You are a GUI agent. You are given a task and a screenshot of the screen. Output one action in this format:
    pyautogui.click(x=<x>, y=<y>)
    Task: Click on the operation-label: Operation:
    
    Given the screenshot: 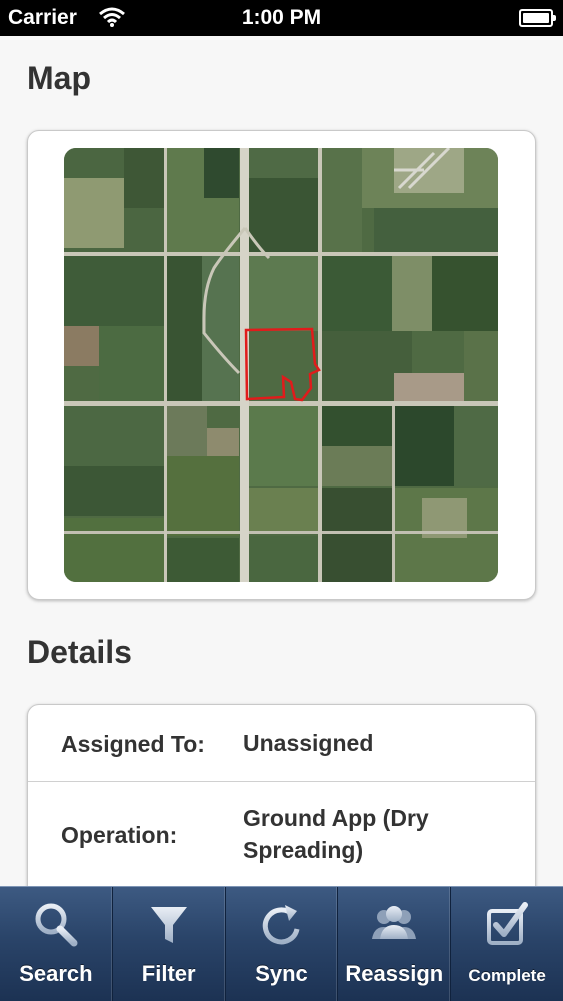 What is the action you would take?
    pyautogui.click(x=119, y=835)
    